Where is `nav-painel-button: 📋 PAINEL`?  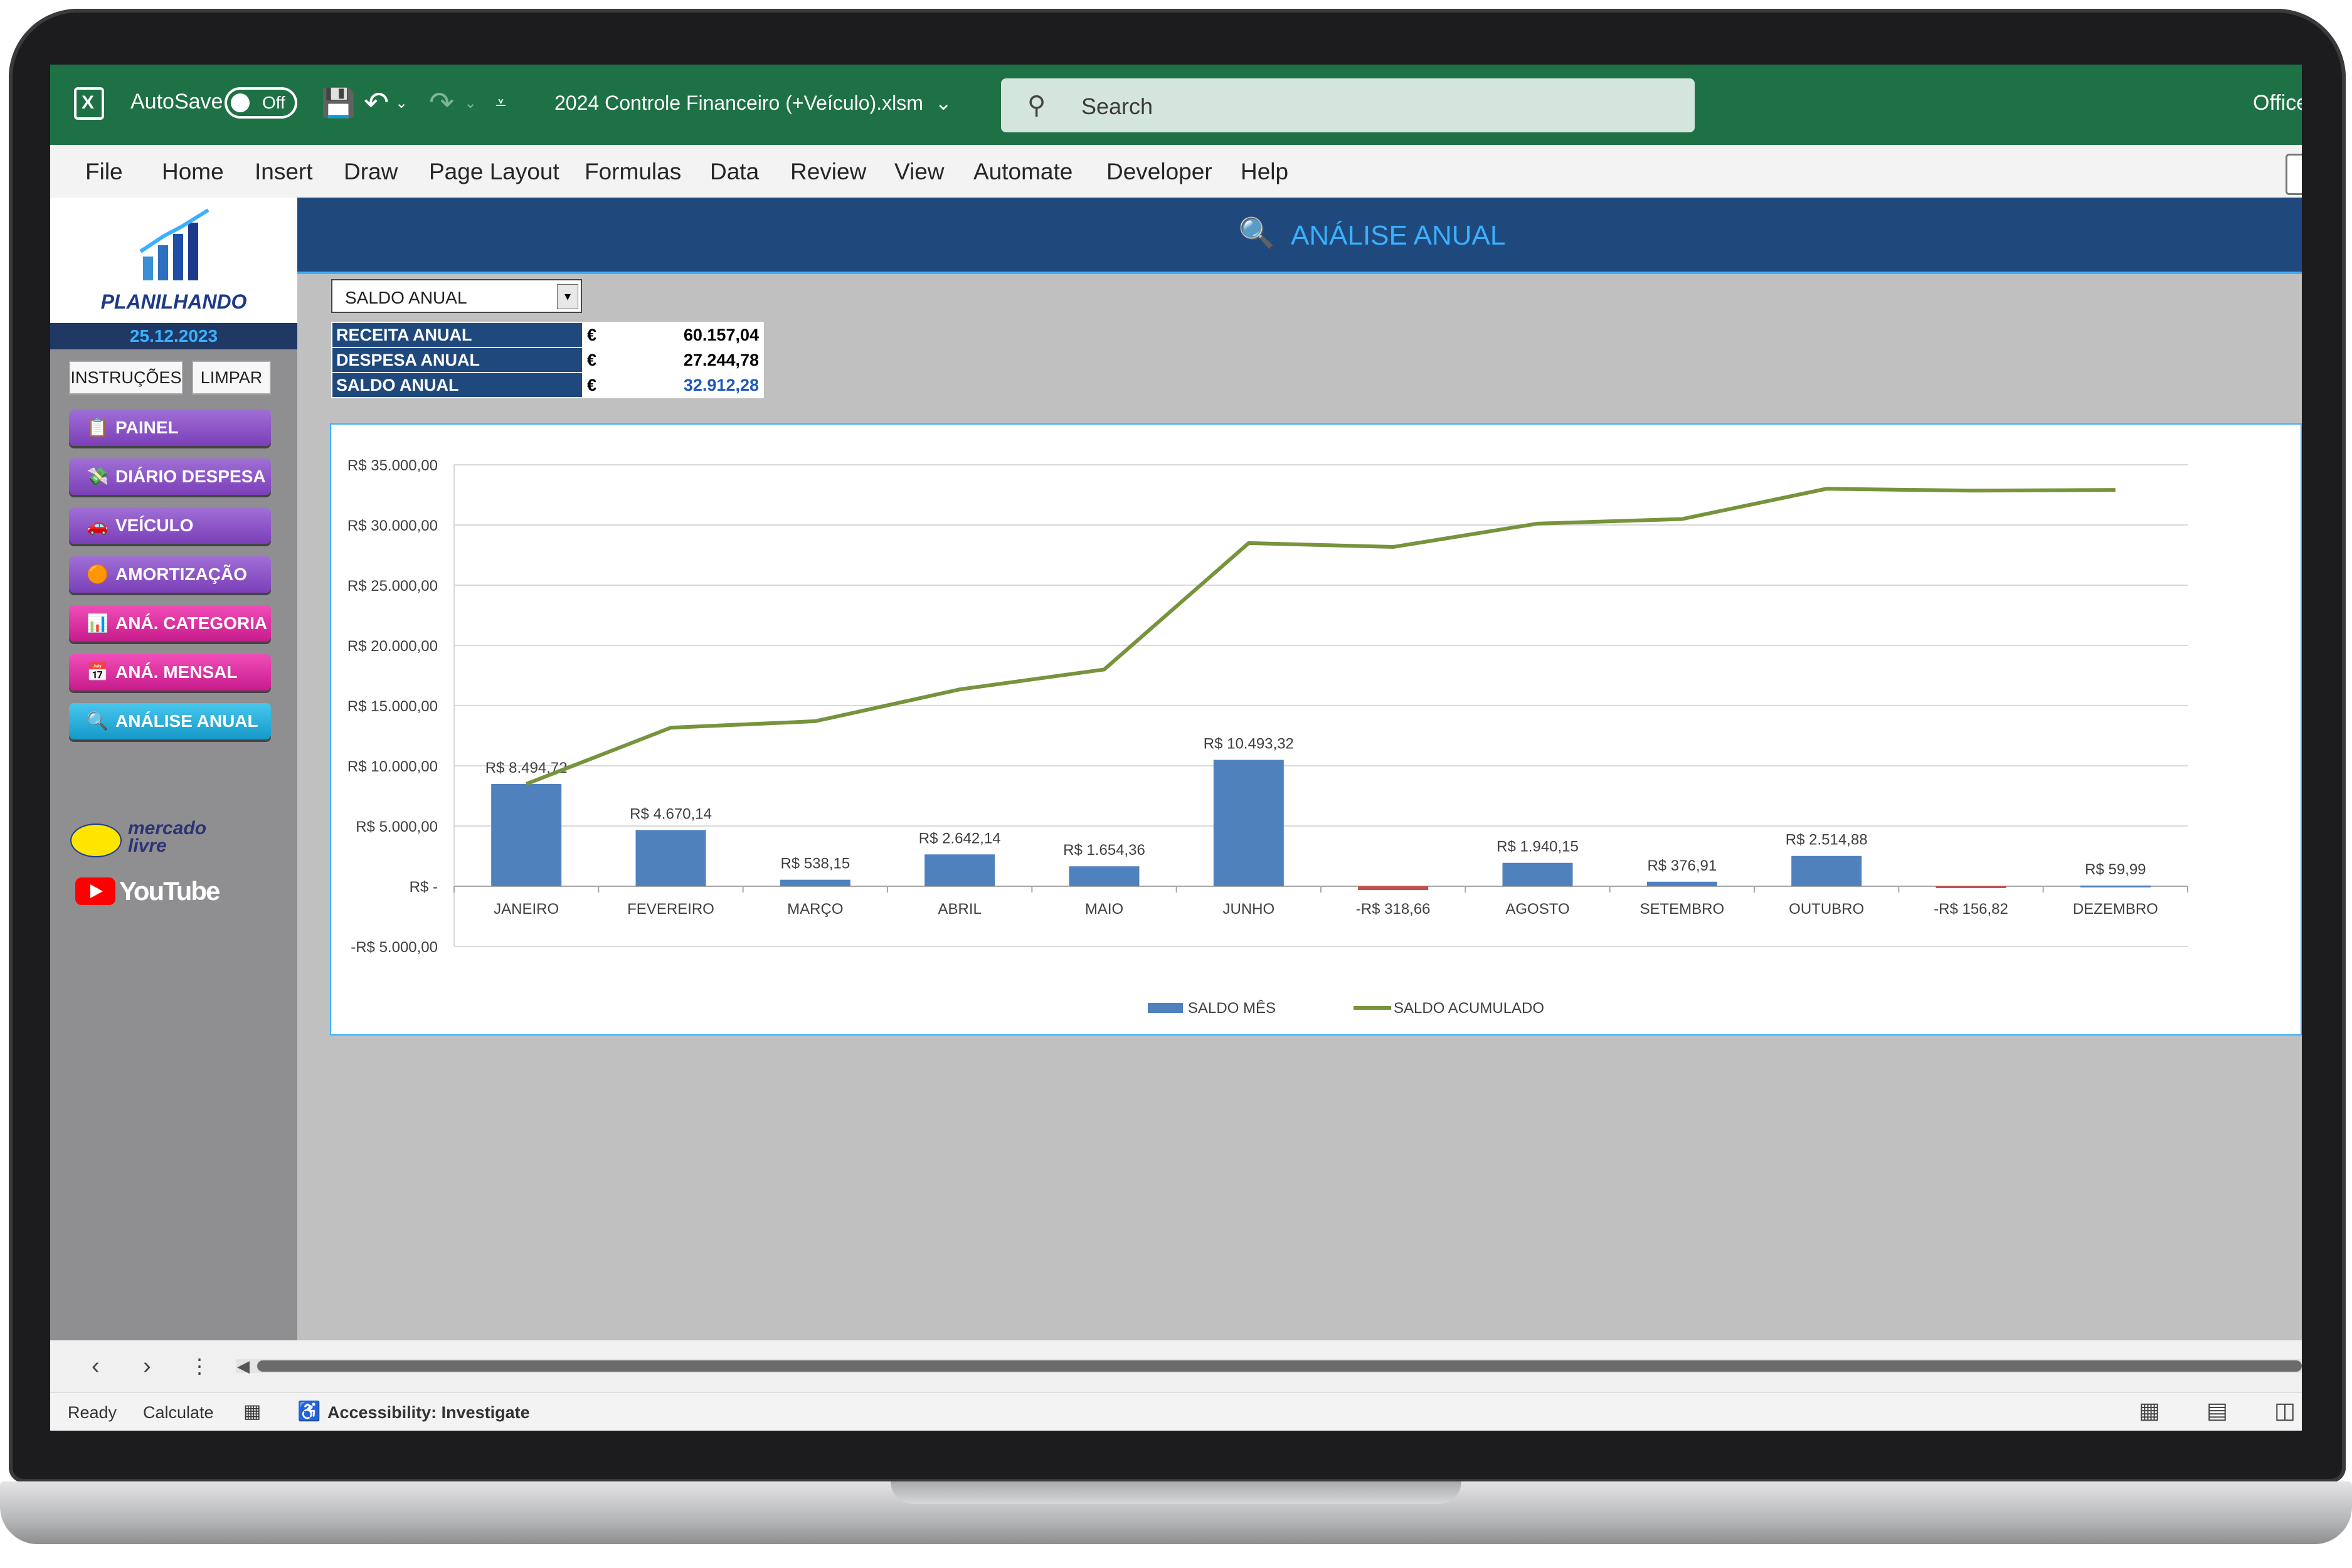 nav-painel-button: 📋 PAINEL is located at coordinates (170, 428).